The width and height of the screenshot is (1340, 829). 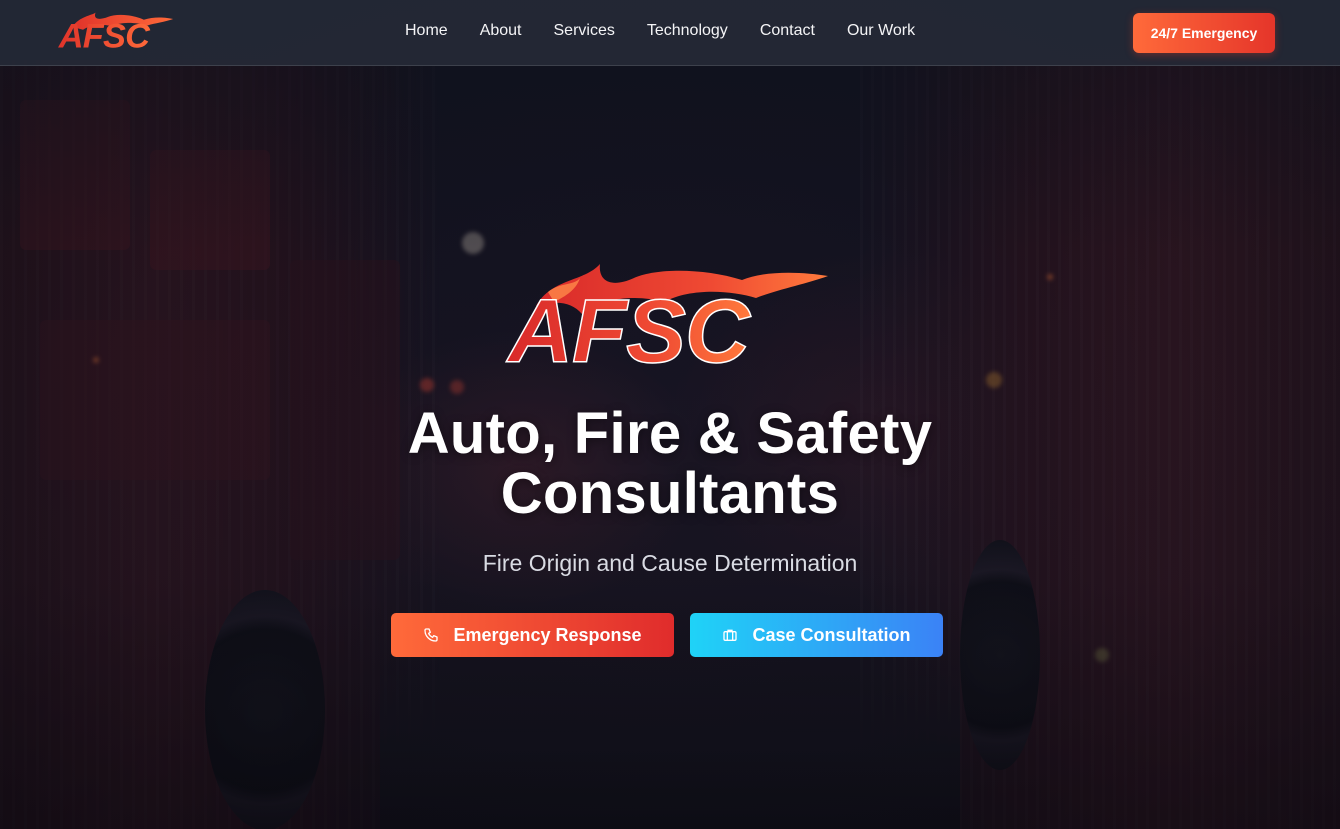 What do you see at coordinates (787, 31) in the screenshot?
I see `nav-link-contact: Contact` at bounding box center [787, 31].